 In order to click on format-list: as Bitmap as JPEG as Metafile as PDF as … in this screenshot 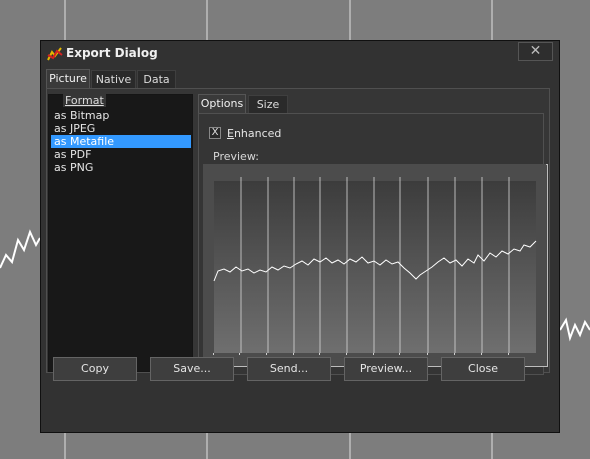, I will do `click(121, 141)`.